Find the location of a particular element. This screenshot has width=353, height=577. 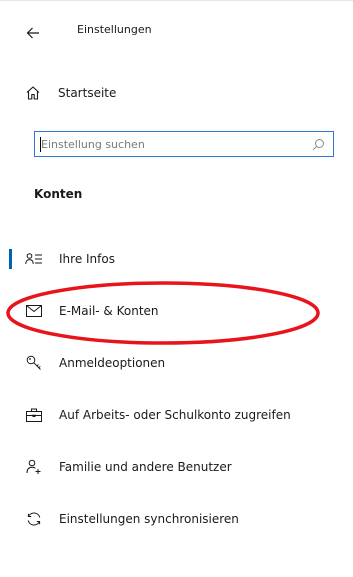

sidebar-item-arbeitskonto: Auf Arbeits- oder Schulkonto zugreifen is located at coordinates (176, 415).